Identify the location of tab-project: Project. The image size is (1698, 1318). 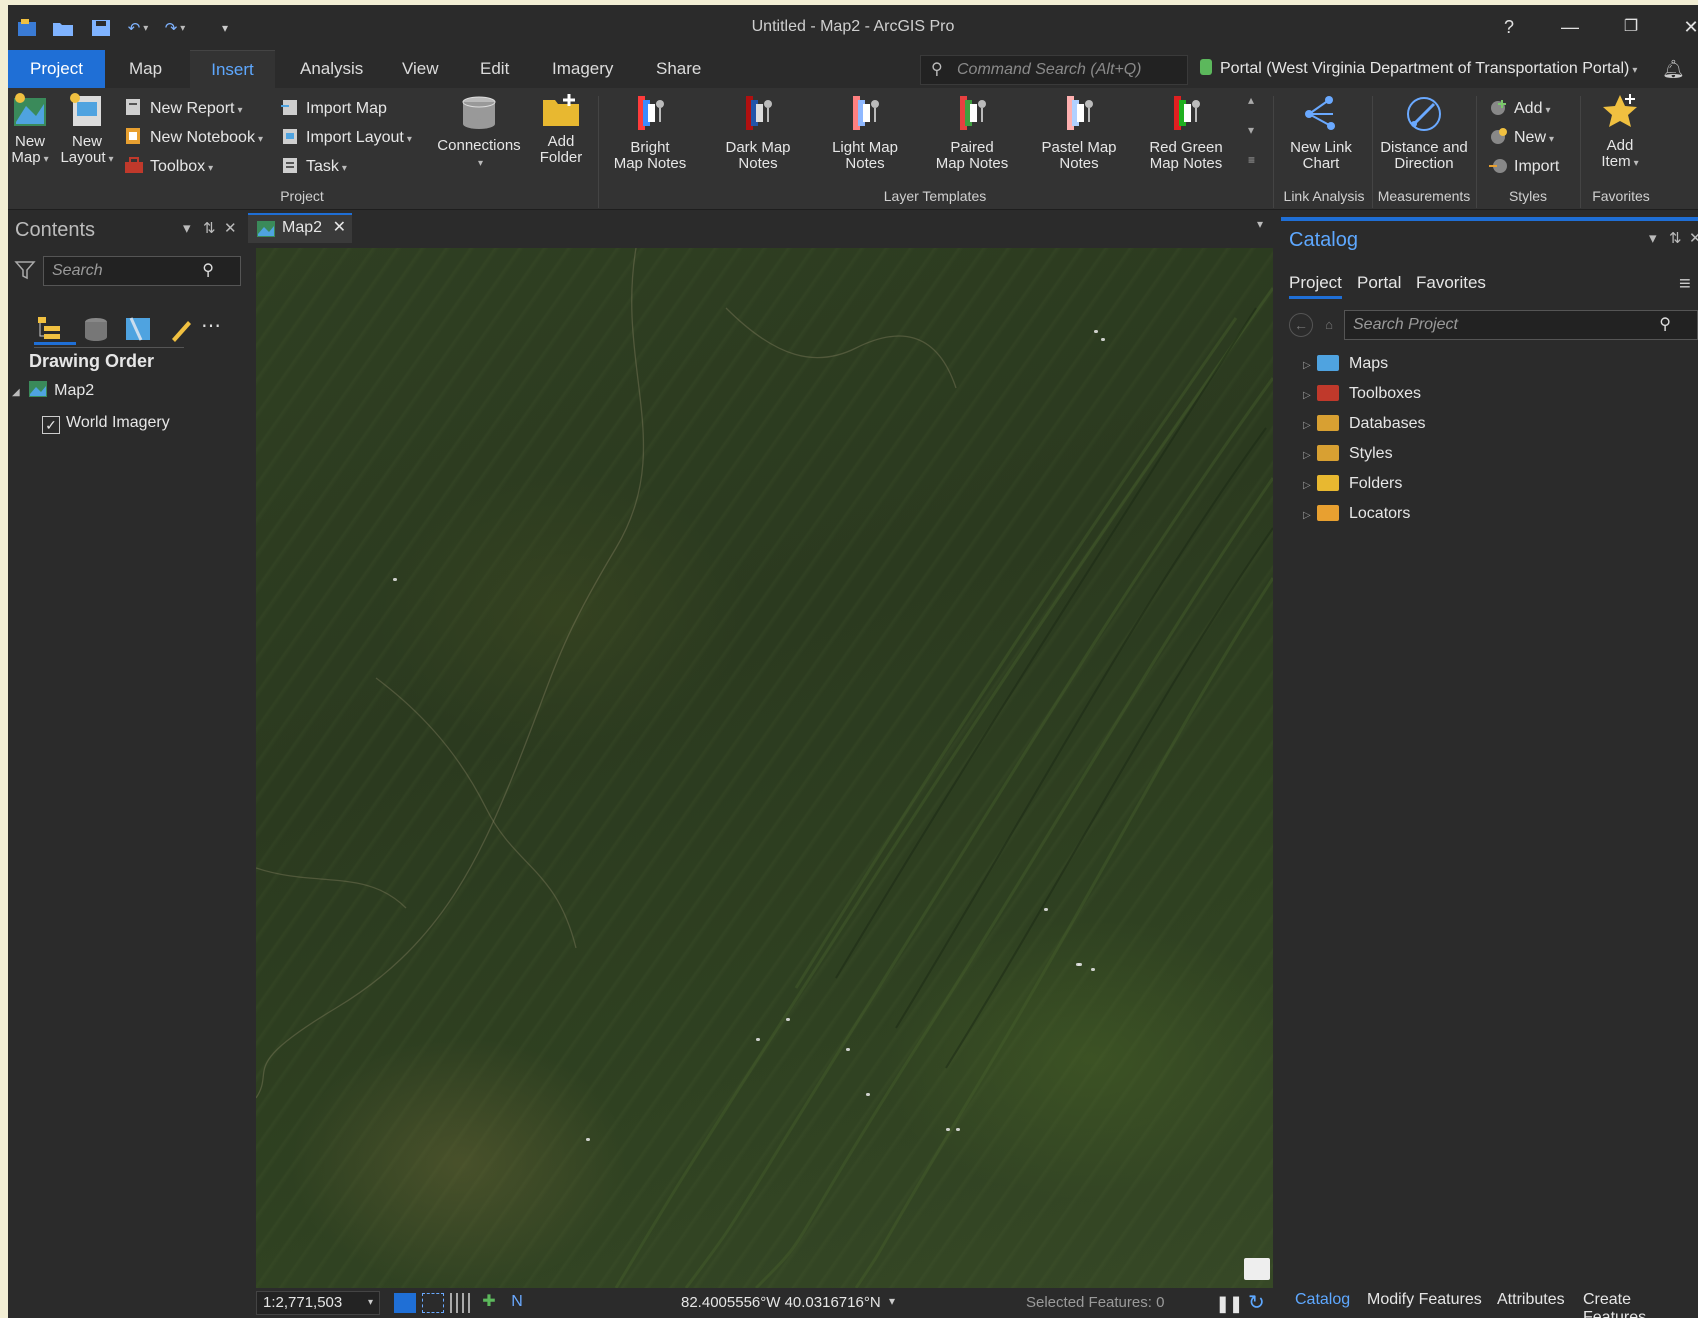
(56, 69).